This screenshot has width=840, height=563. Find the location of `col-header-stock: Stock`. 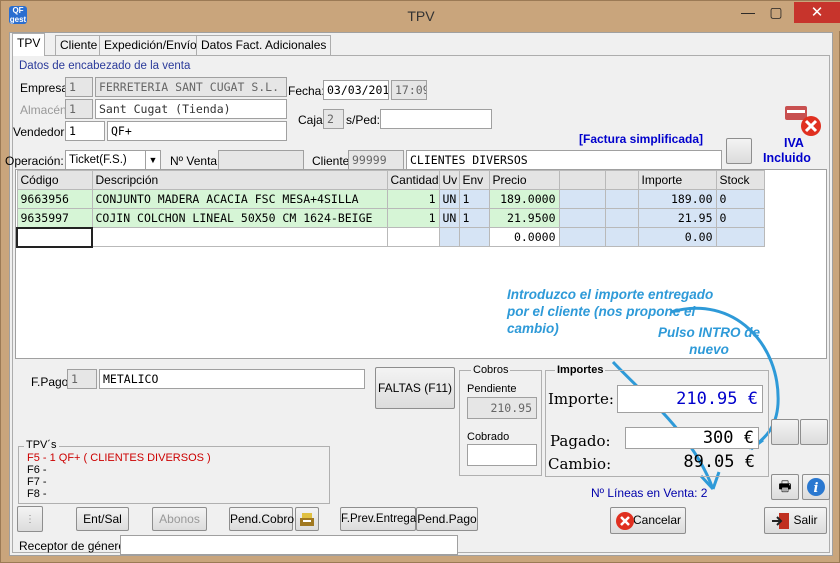

col-header-stock: Stock is located at coordinates (740, 180).